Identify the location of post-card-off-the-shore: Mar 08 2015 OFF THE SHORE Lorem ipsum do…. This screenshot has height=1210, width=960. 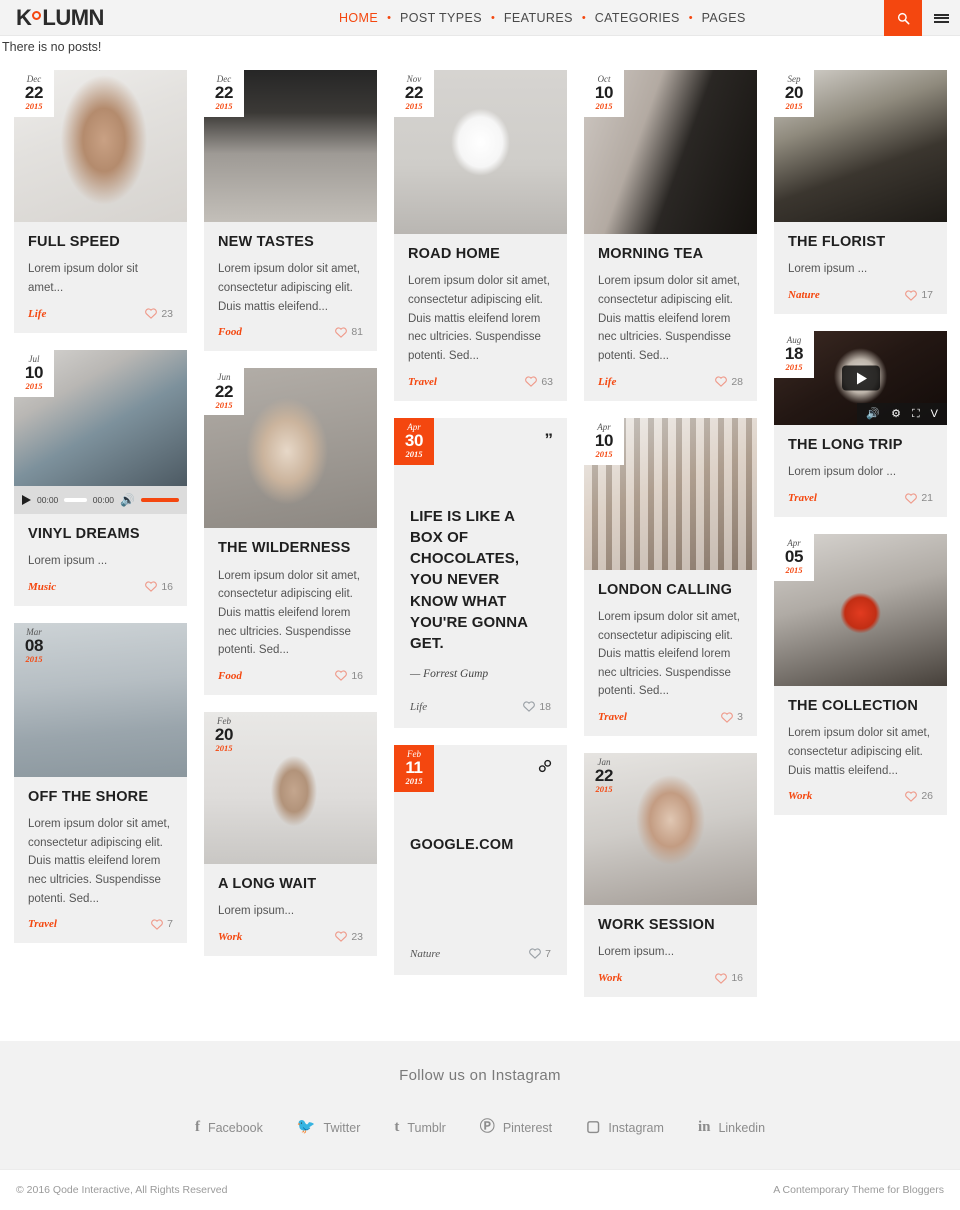
(100, 783).